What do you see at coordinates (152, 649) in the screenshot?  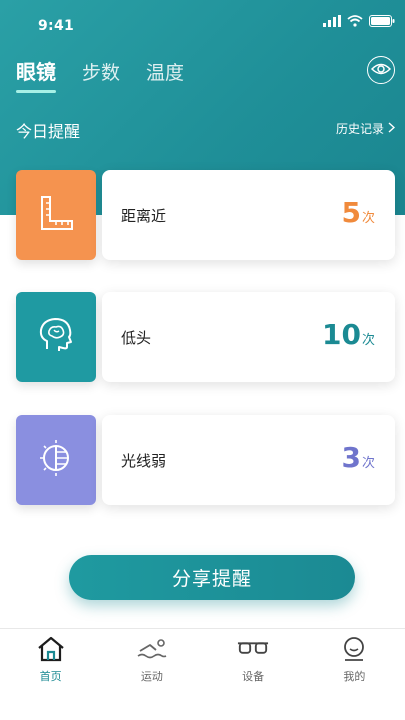 I see `swim-icon` at bounding box center [152, 649].